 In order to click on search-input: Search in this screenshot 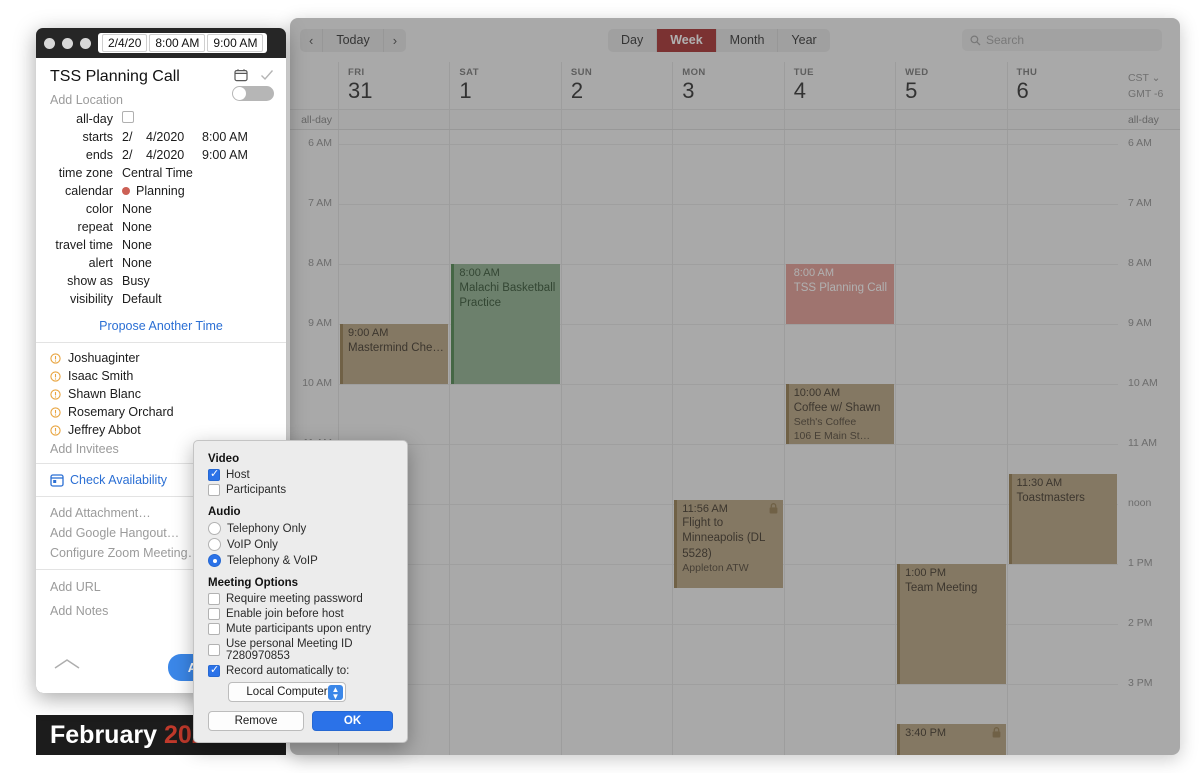, I will do `click(1062, 40)`.